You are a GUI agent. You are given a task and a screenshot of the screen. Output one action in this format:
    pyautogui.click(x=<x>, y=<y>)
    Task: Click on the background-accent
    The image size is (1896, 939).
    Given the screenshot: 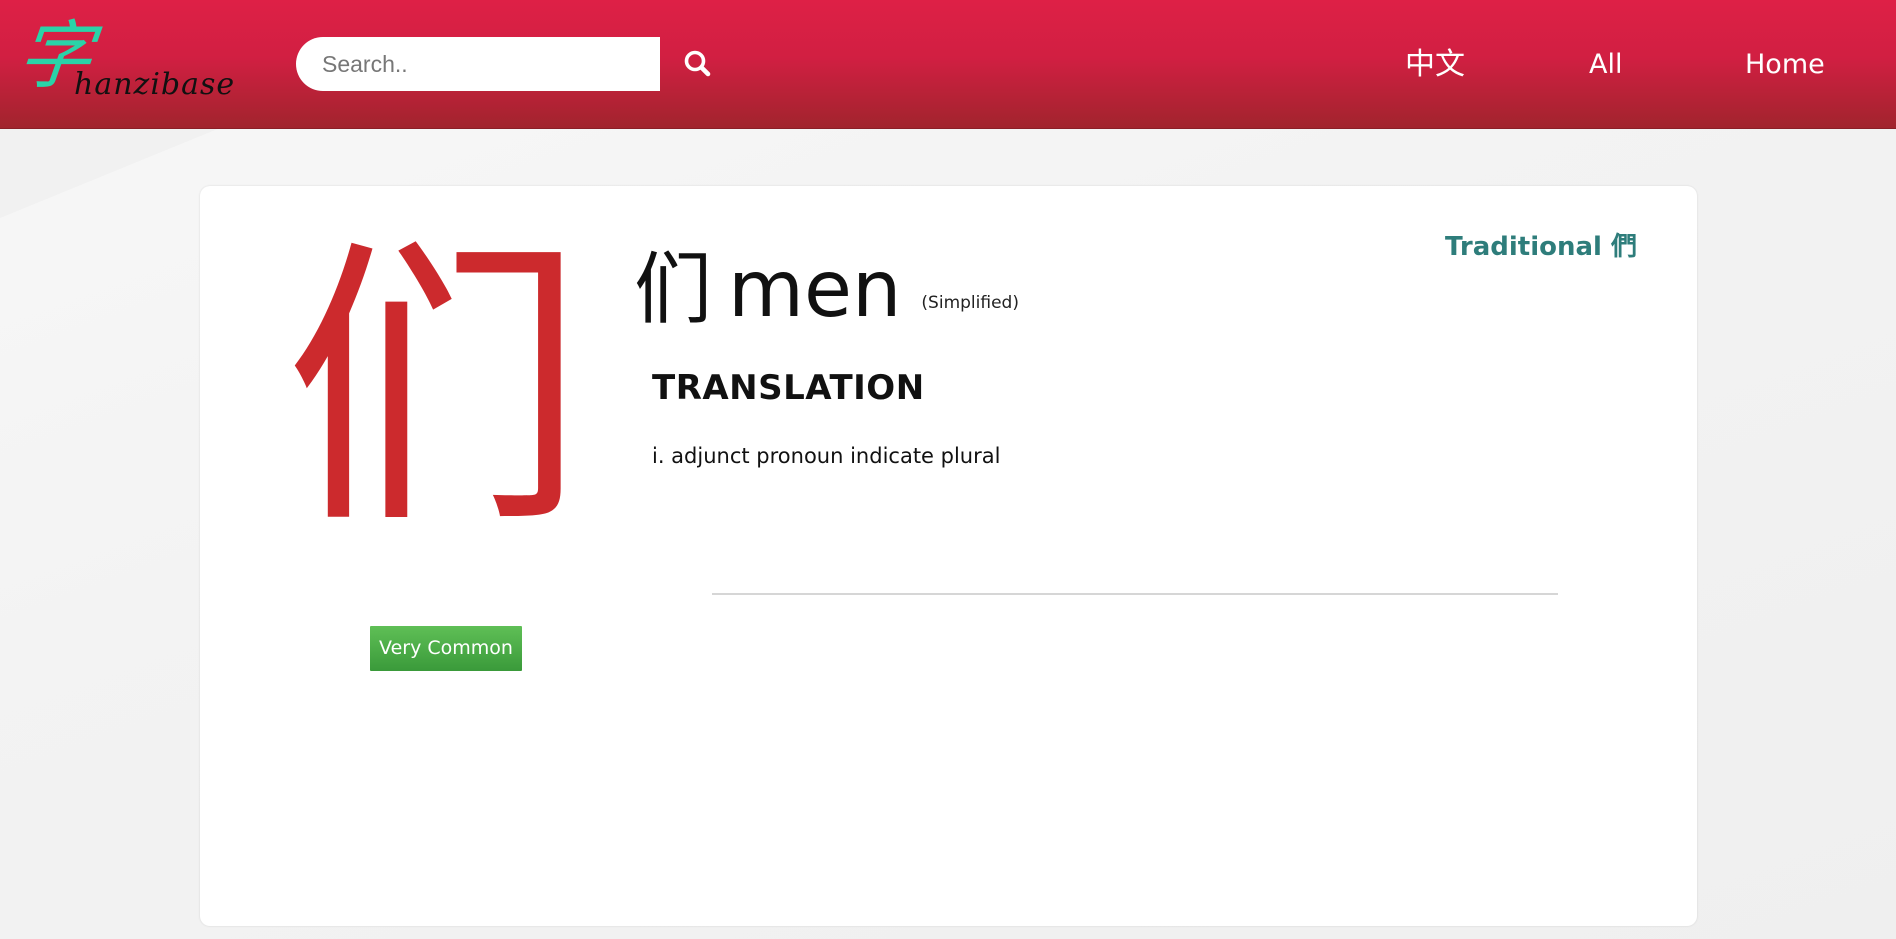 What is the action you would take?
    pyautogui.click(x=110, y=173)
    